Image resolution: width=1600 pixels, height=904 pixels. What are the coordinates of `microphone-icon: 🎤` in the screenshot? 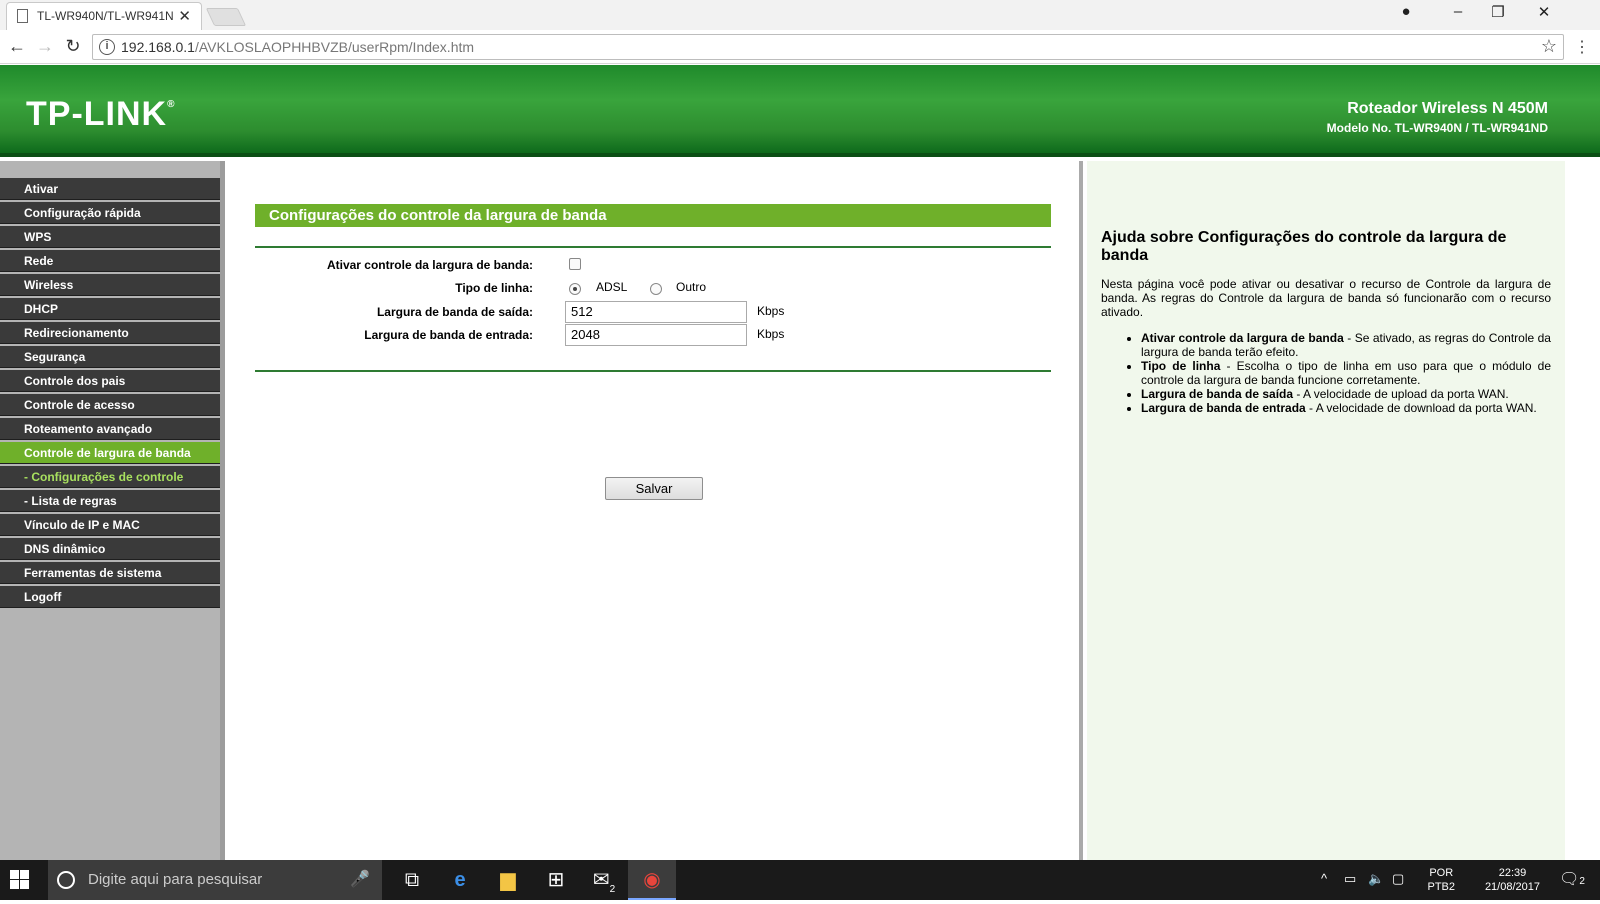 It's located at (360, 879).